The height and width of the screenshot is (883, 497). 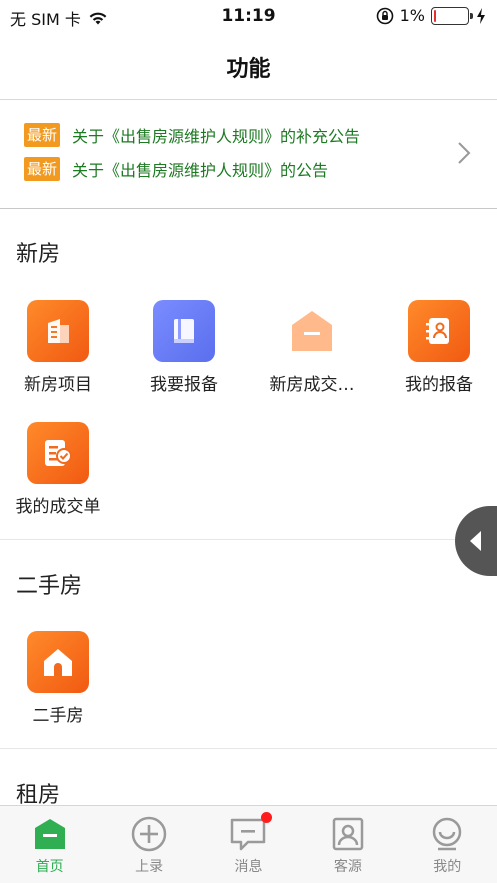 I want to click on plus-circle-icon, so click(x=149, y=834).